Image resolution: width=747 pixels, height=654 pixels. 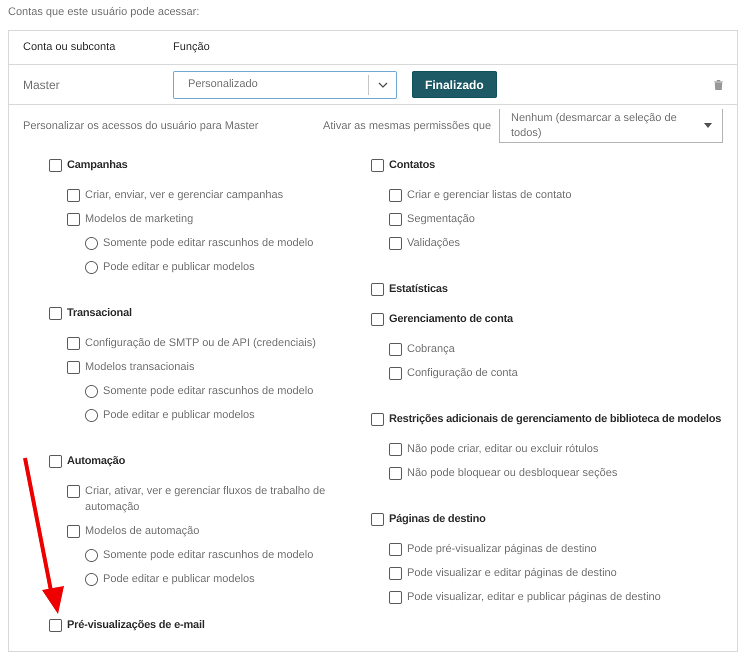 What do you see at coordinates (441, 219) in the screenshot?
I see `option-label: Segmentação` at bounding box center [441, 219].